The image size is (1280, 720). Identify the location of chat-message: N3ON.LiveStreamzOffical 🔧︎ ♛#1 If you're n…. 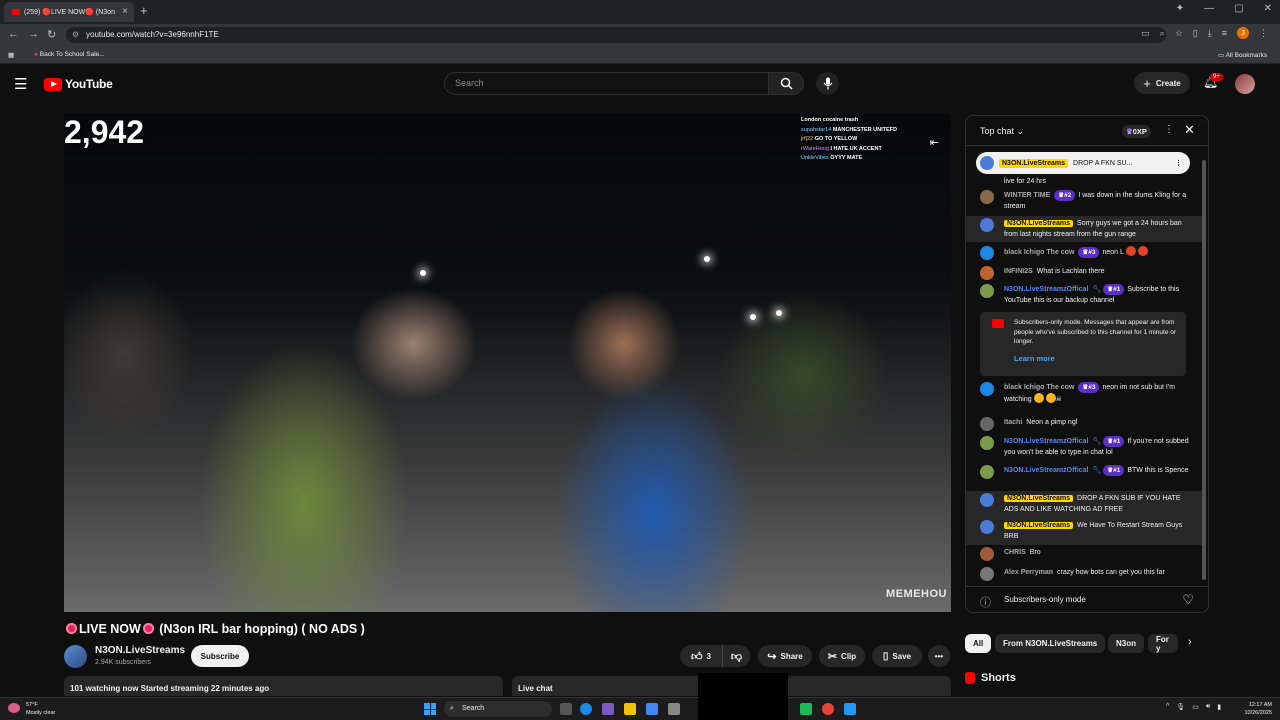
(1085, 447).